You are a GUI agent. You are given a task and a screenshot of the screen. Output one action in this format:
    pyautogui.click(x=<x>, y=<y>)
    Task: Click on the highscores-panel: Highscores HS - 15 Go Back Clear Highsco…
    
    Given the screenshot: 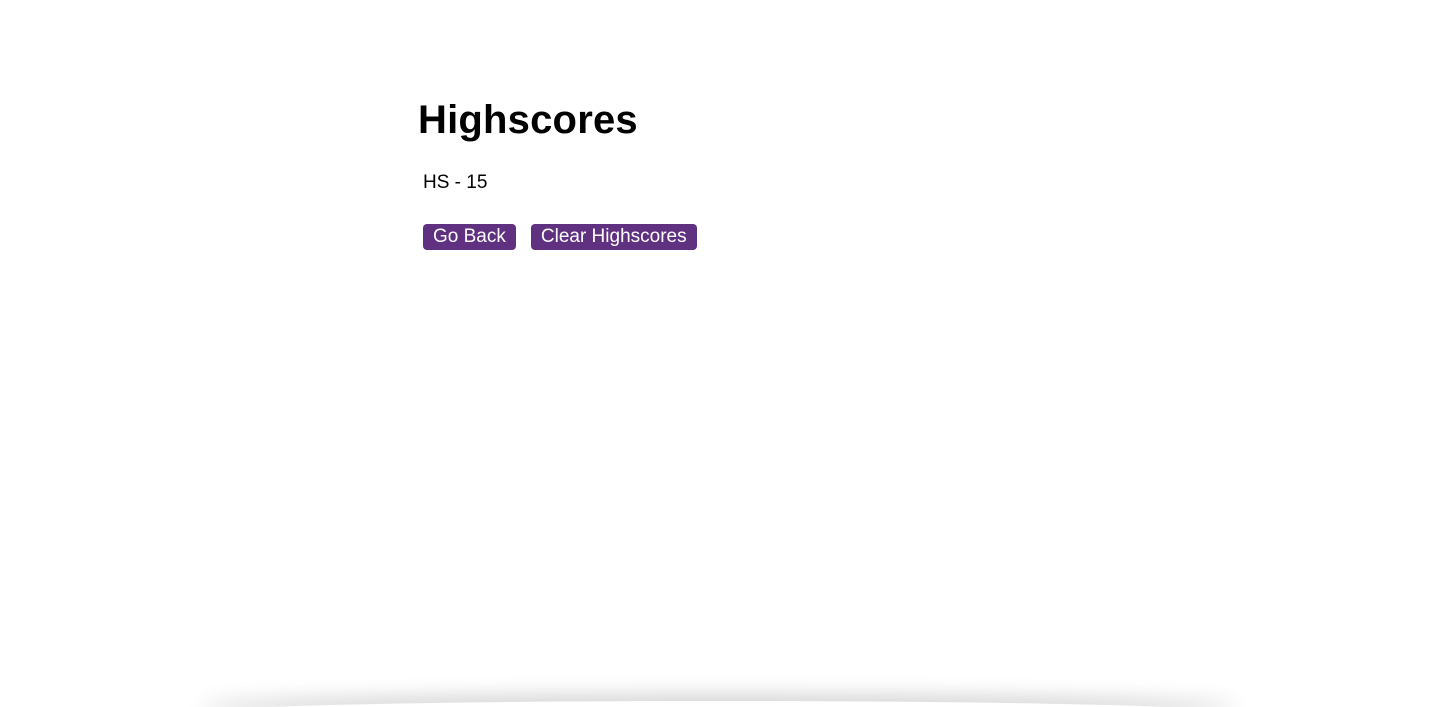 What is the action you would take?
    pyautogui.click(x=718, y=173)
    